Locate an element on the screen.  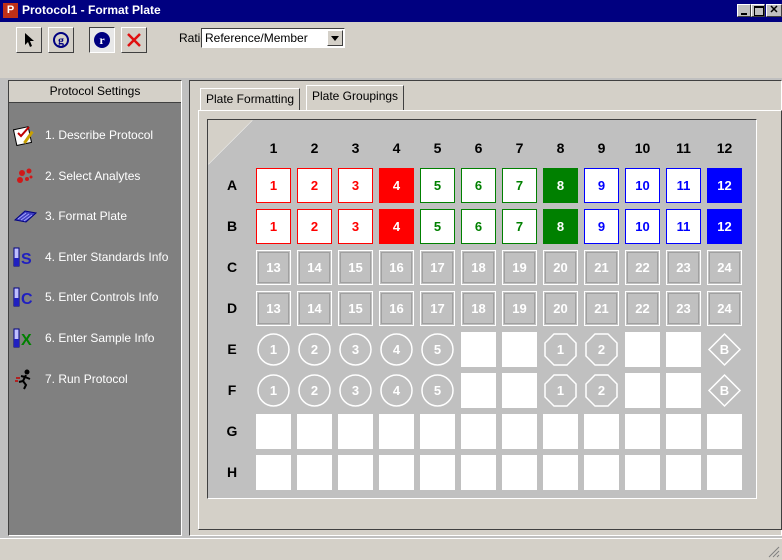
g-tool-button: g is located at coordinates (61, 40).